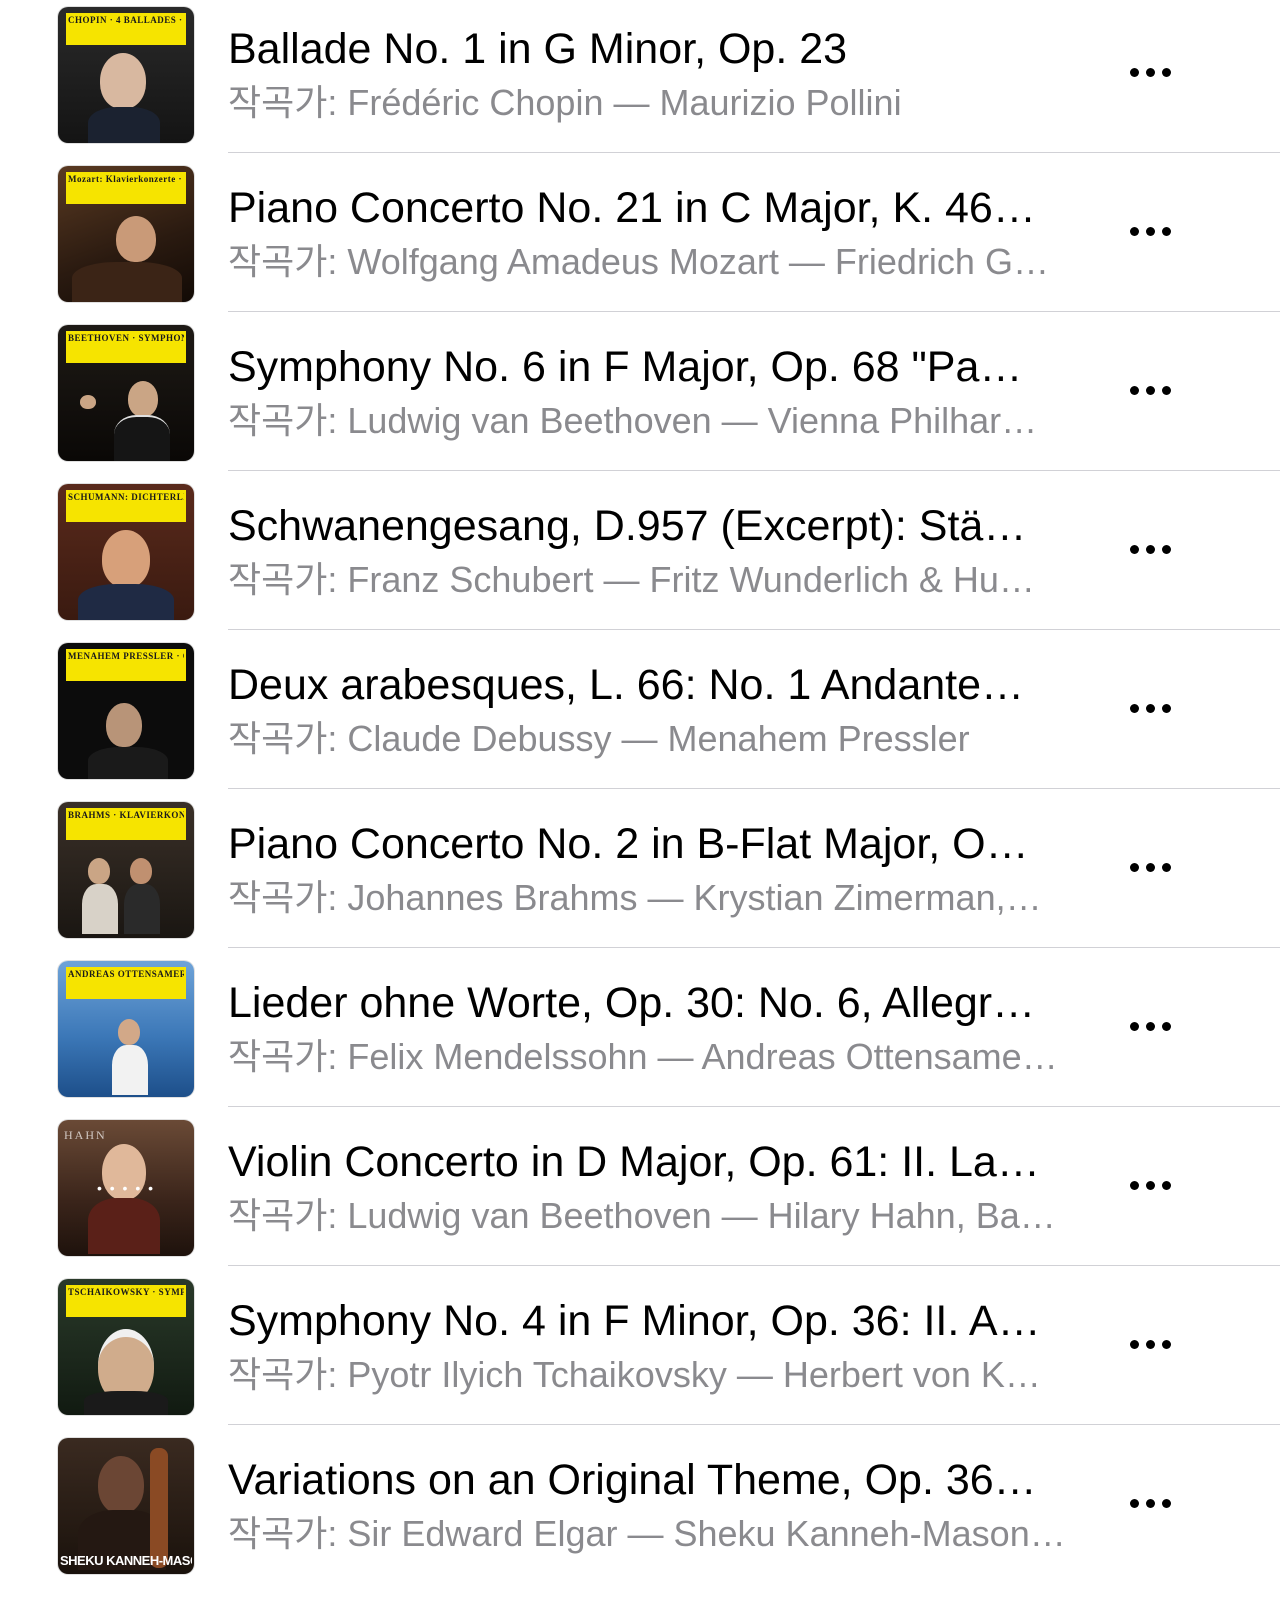 This screenshot has height=1608, width=1280. Describe the element at coordinates (126, 497) in the screenshot. I see `artwork-caption: SCHUMANN: DICHTERLIEBE` at that location.